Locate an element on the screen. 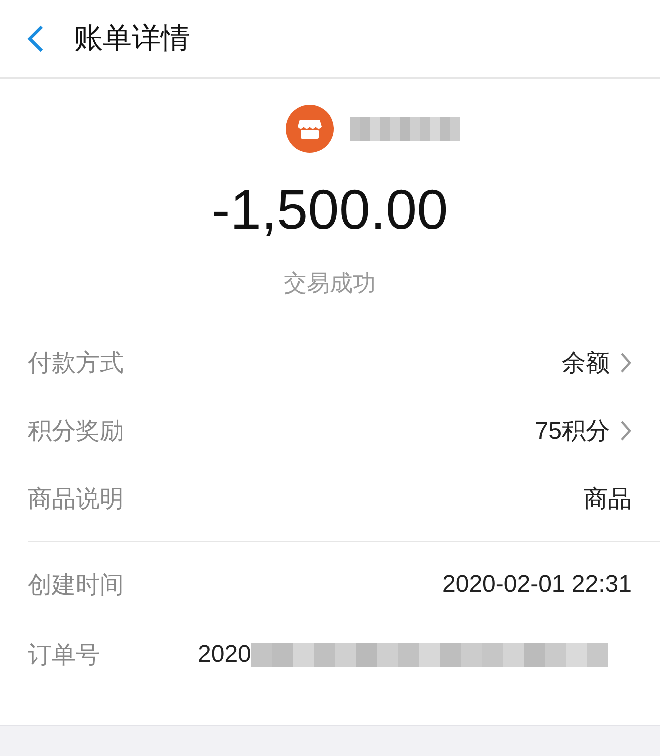  row-value: 2020 is located at coordinates (225, 655).